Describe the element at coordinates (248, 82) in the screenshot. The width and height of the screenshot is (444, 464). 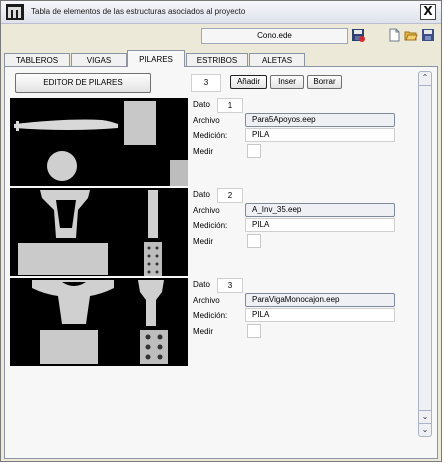
I see `add-button: Añadir` at that location.